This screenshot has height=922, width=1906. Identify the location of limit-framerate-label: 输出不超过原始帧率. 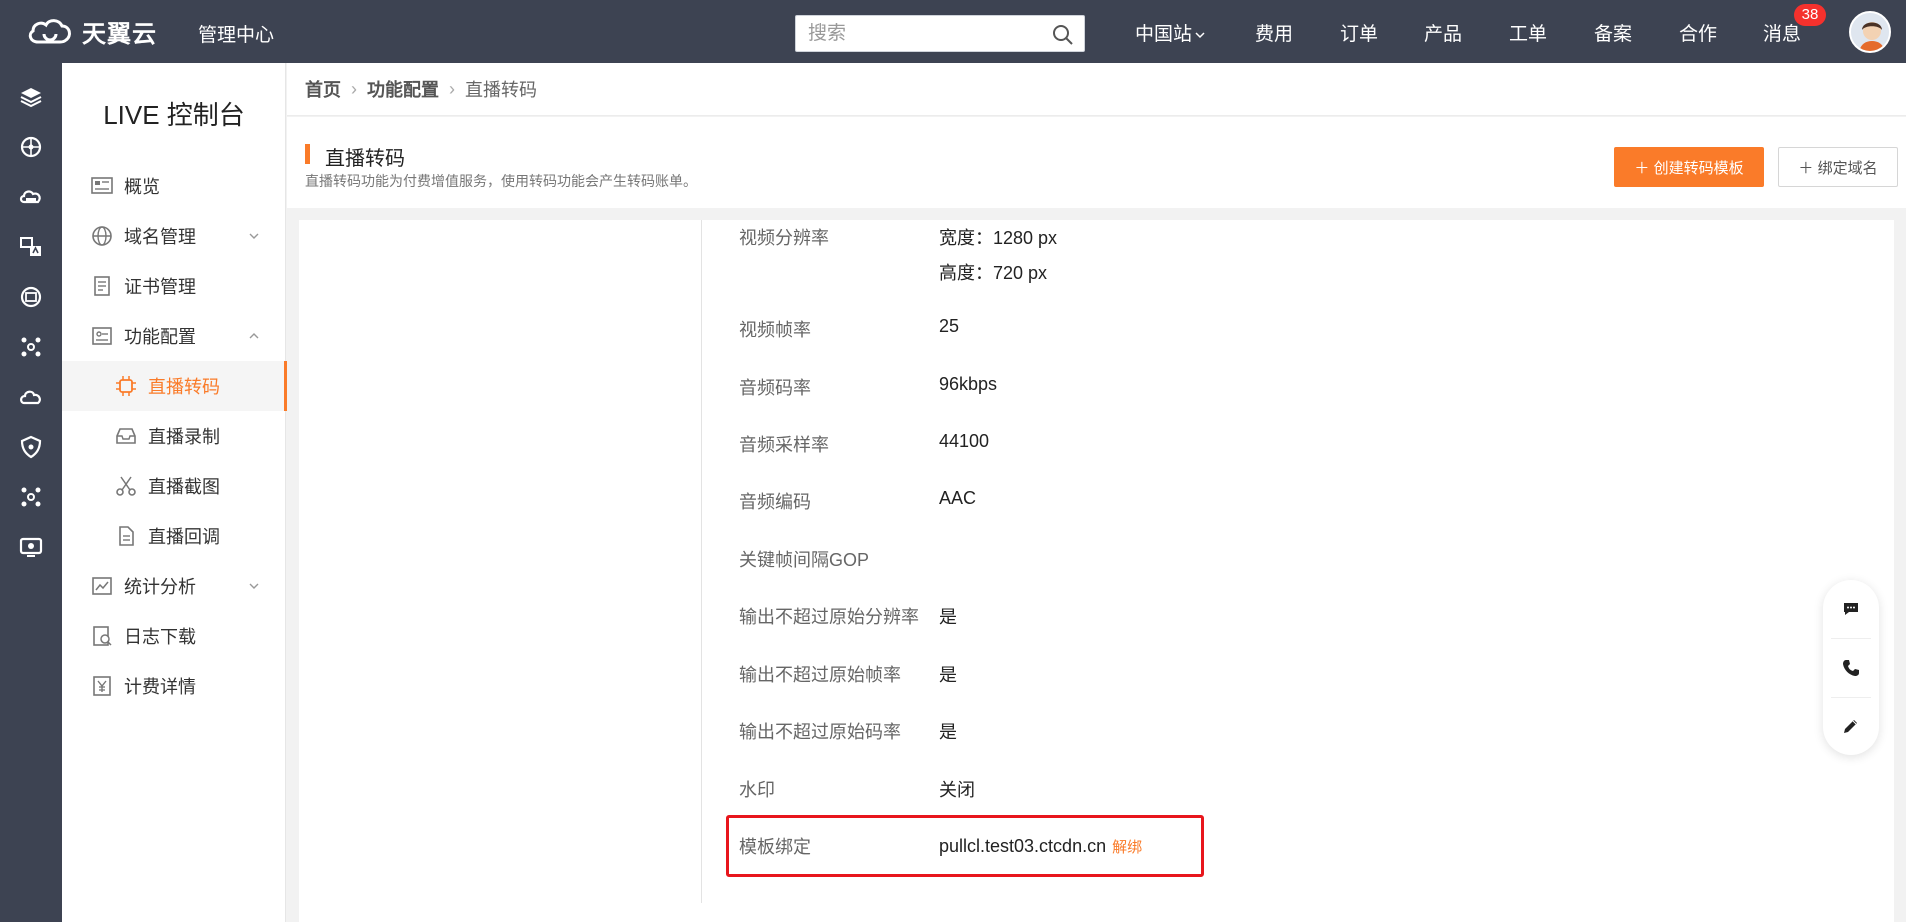
(820, 675).